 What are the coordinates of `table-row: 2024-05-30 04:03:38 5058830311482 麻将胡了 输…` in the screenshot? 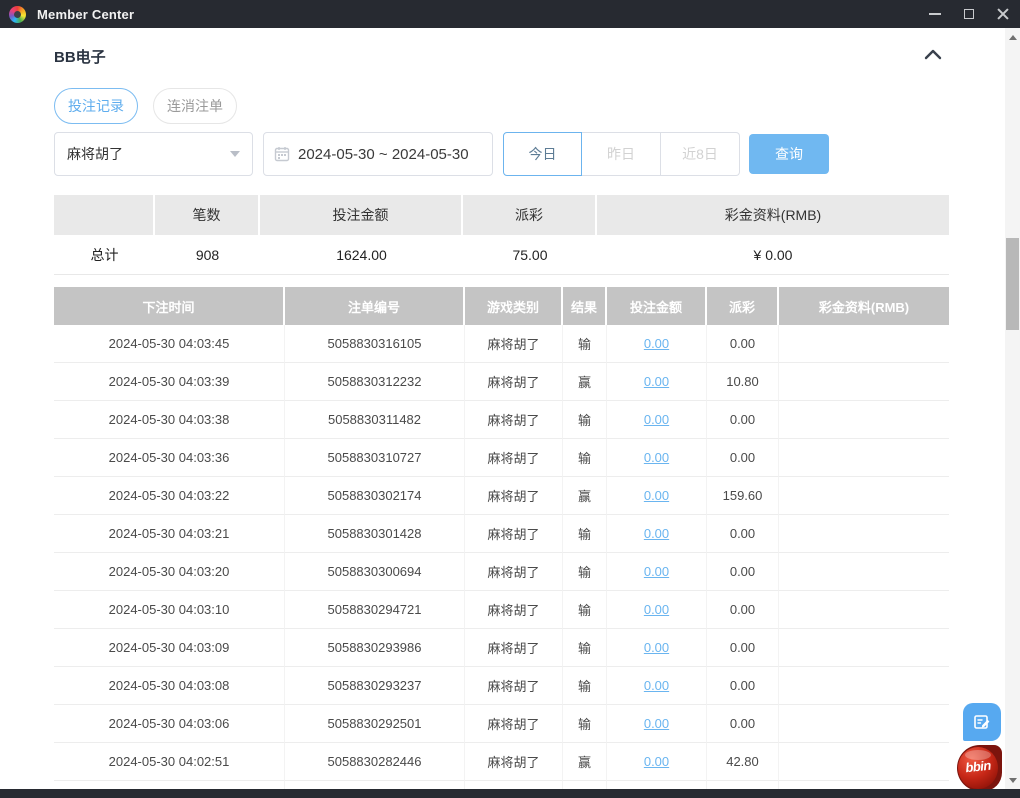 It's located at (501, 420).